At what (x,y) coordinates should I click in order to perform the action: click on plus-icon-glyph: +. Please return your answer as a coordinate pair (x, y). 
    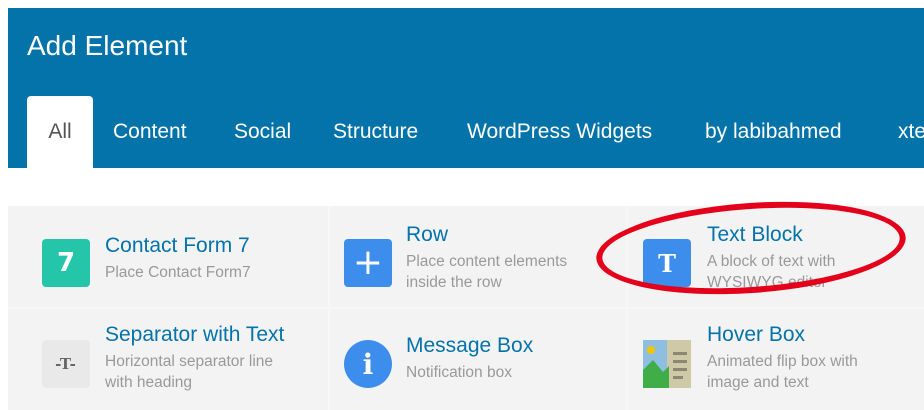
    Looking at the image, I should click on (368, 262).